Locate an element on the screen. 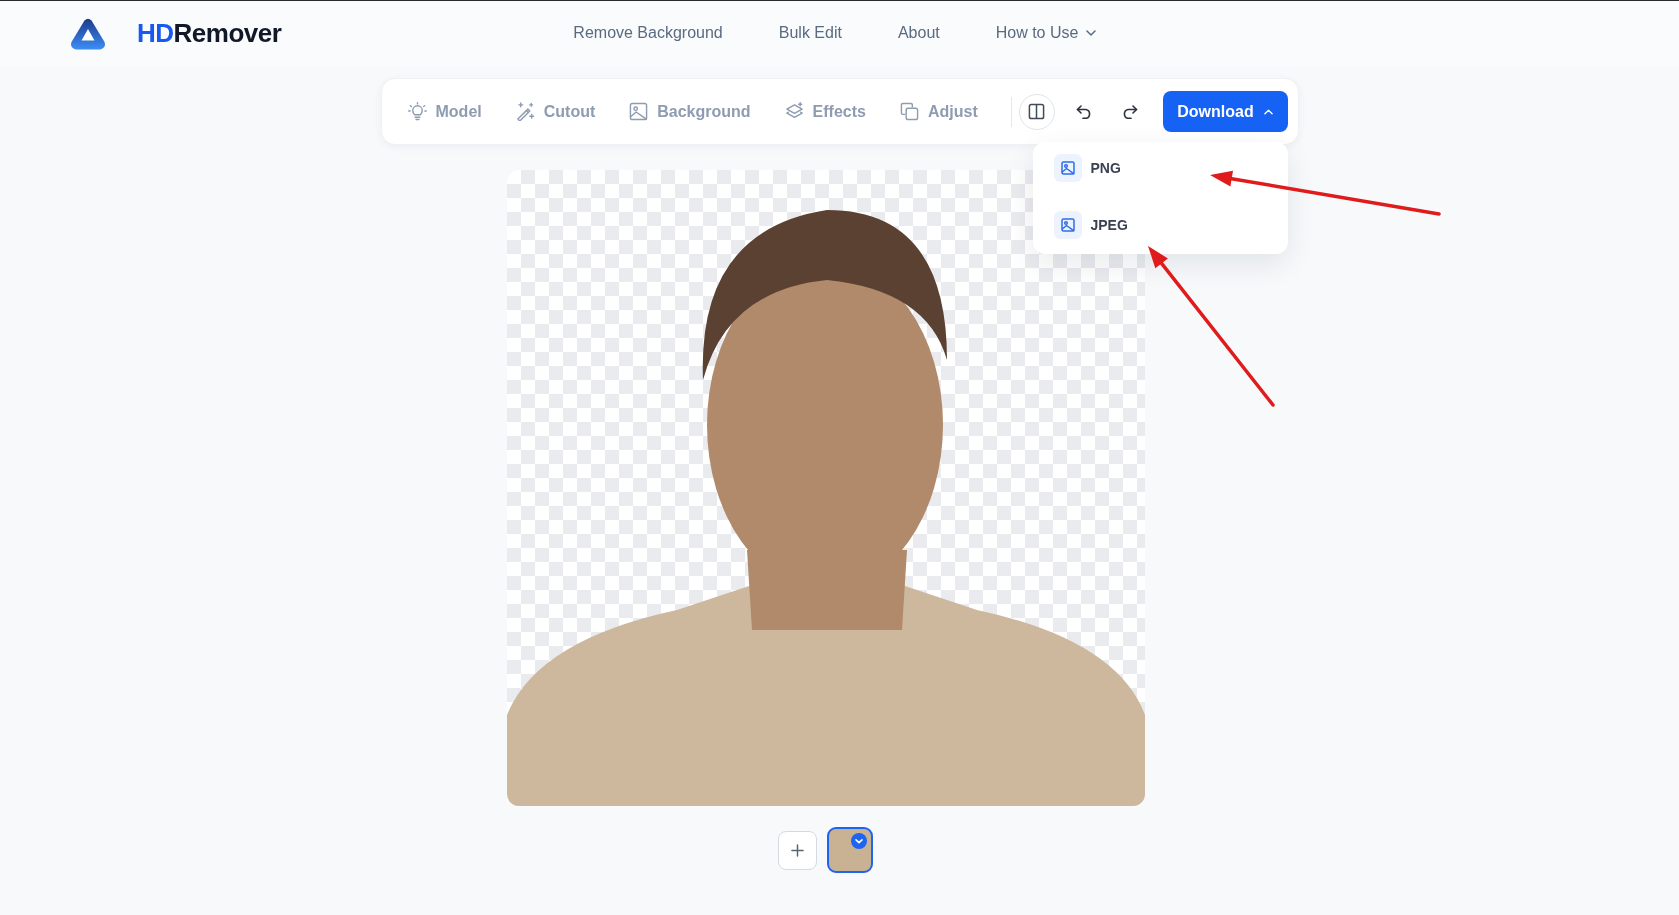 The image size is (1679, 915). tool-tab: Background is located at coordinates (690, 111).